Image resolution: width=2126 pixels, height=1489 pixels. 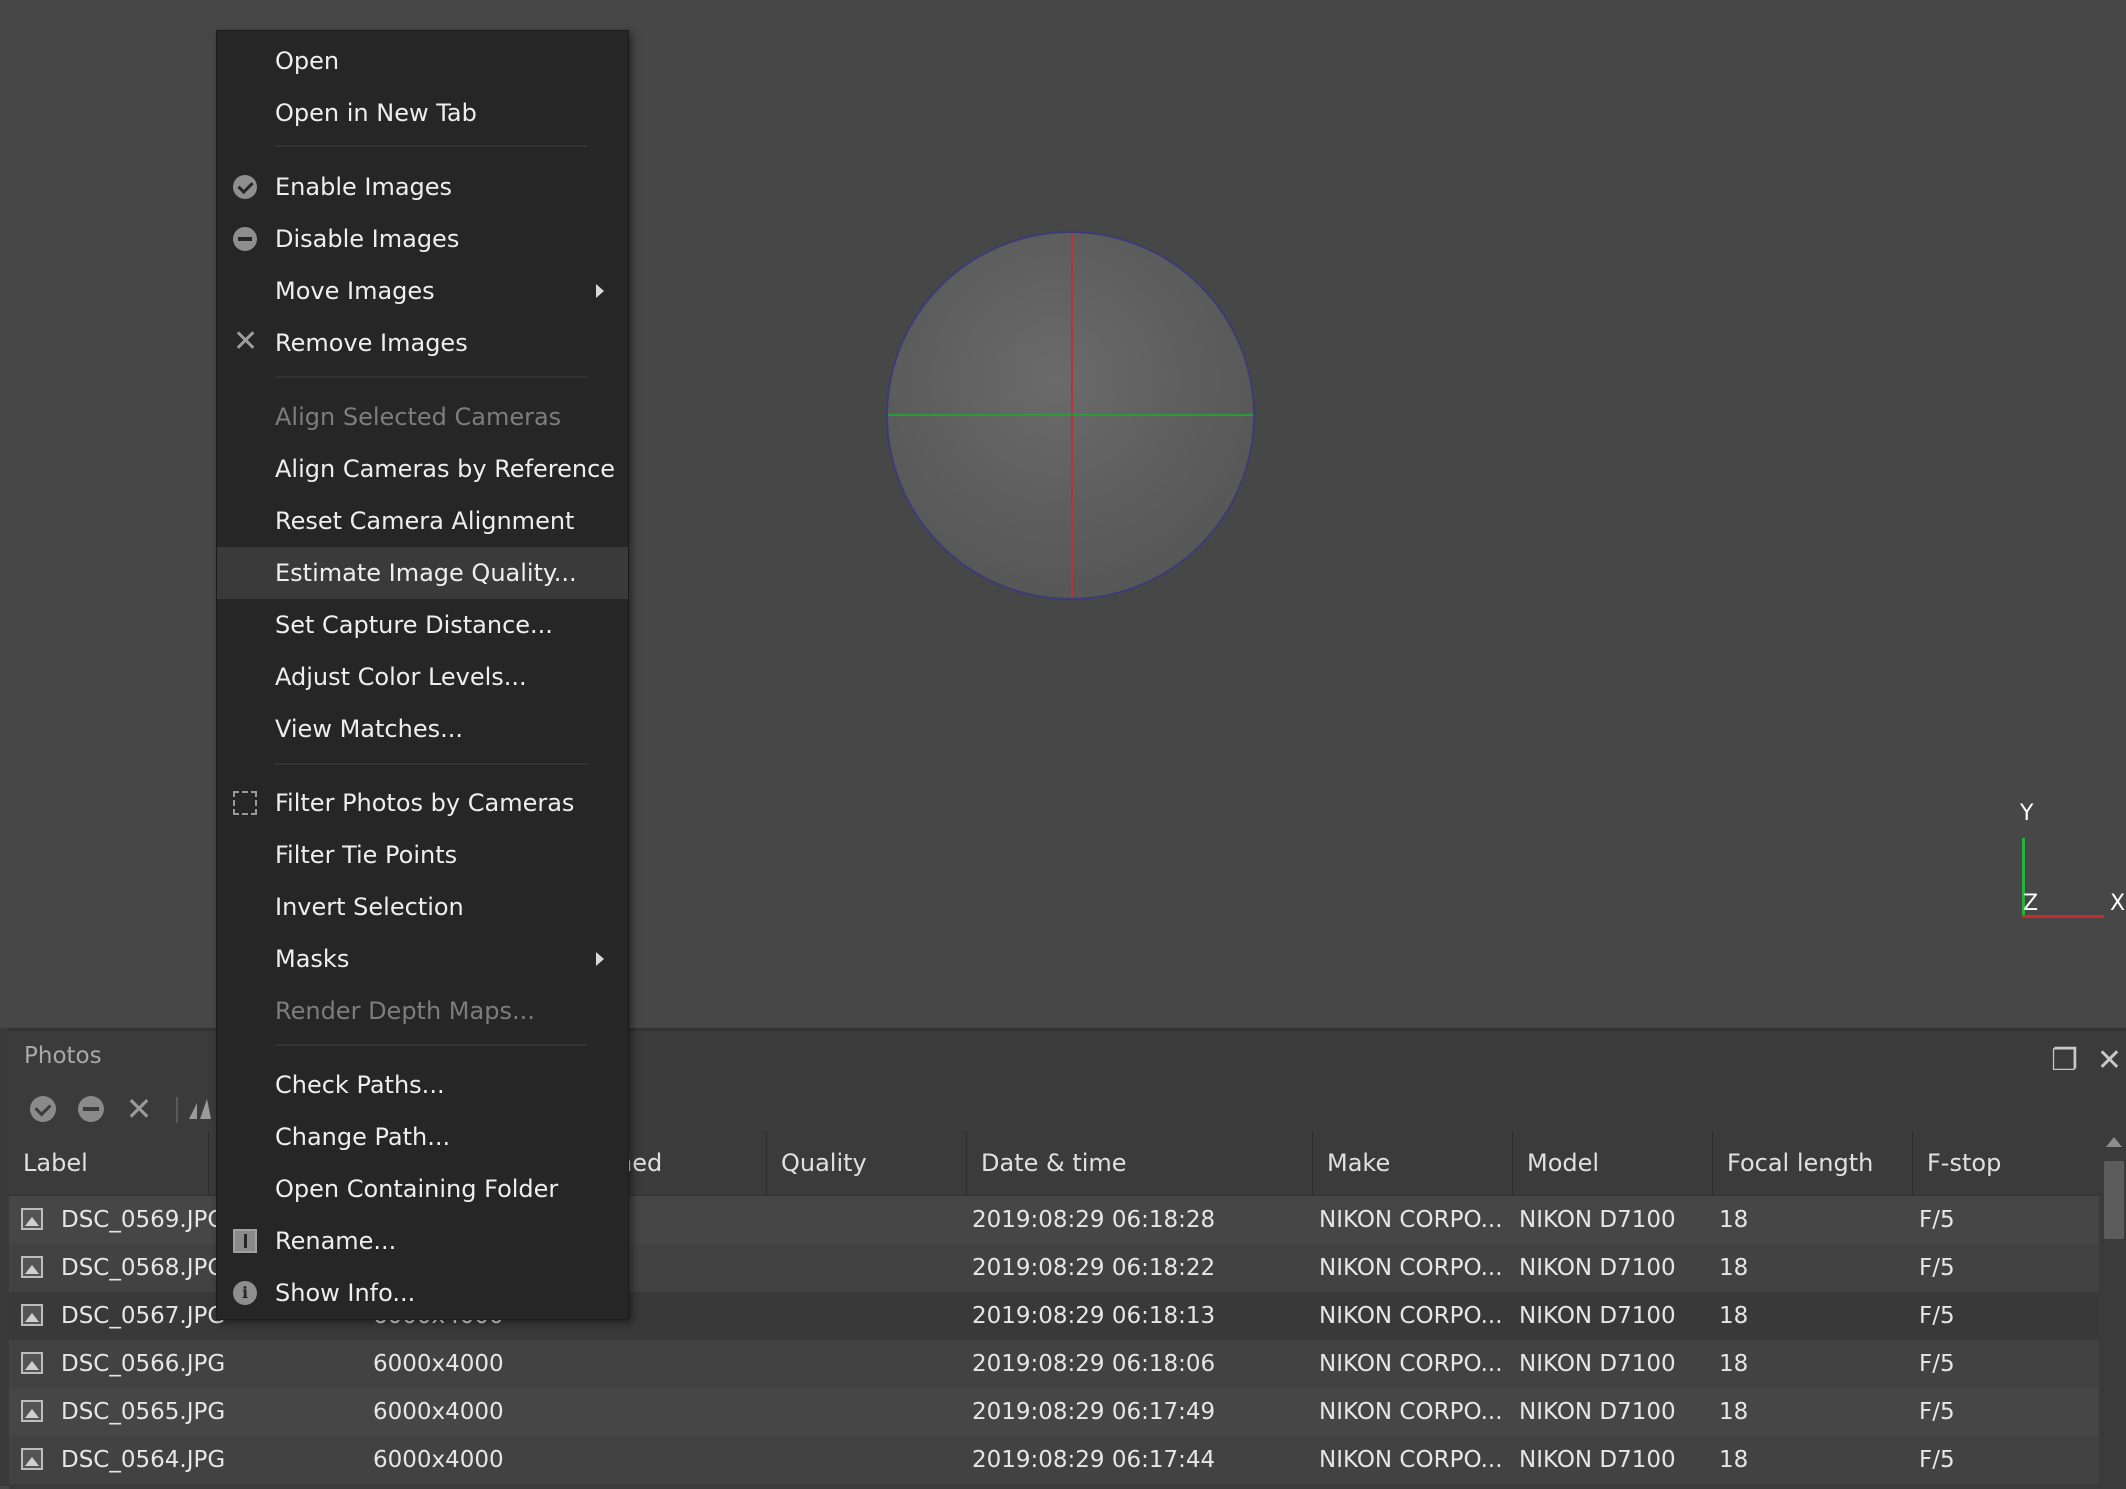 I want to click on menu-item-open-new-tab: Open in New Tab, so click(x=422, y=113).